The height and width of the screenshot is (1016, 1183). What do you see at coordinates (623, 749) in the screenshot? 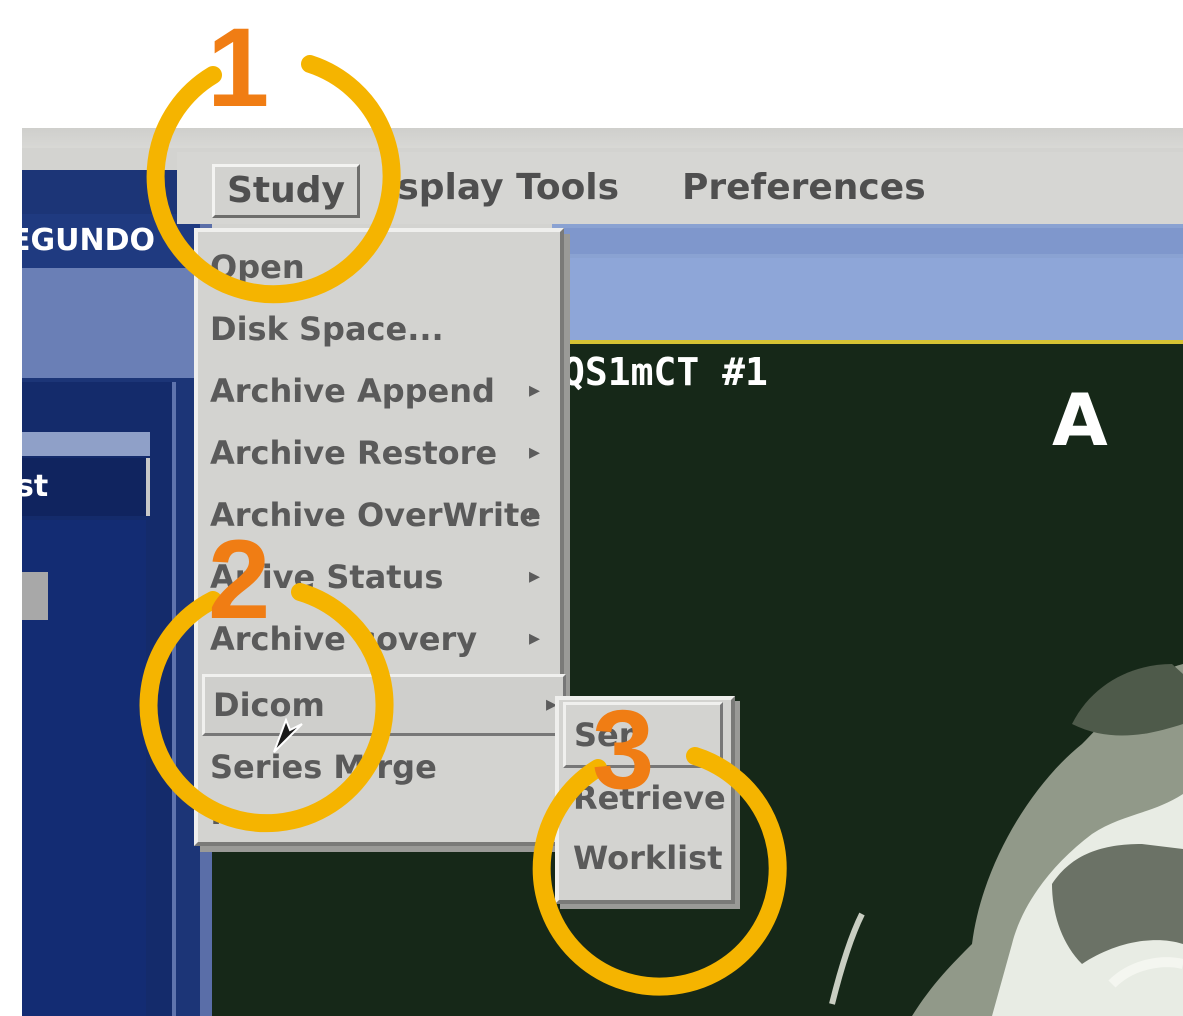
I see `step-number-3: 3` at bounding box center [623, 749].